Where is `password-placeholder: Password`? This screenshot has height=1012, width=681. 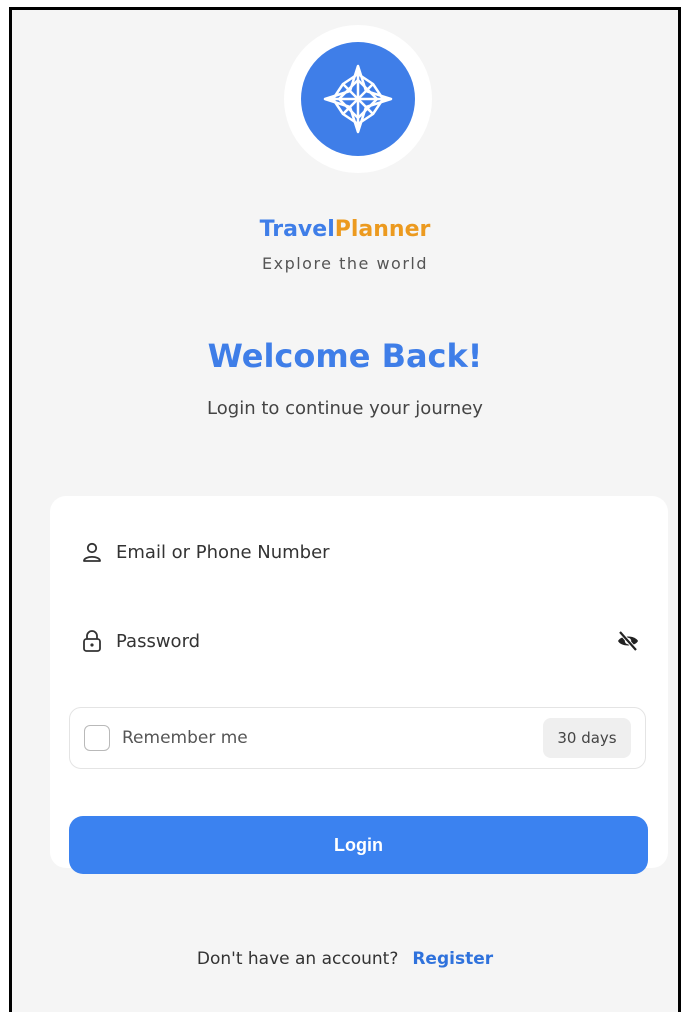
password-placeholder: Password is located at coordinates (158, 641).